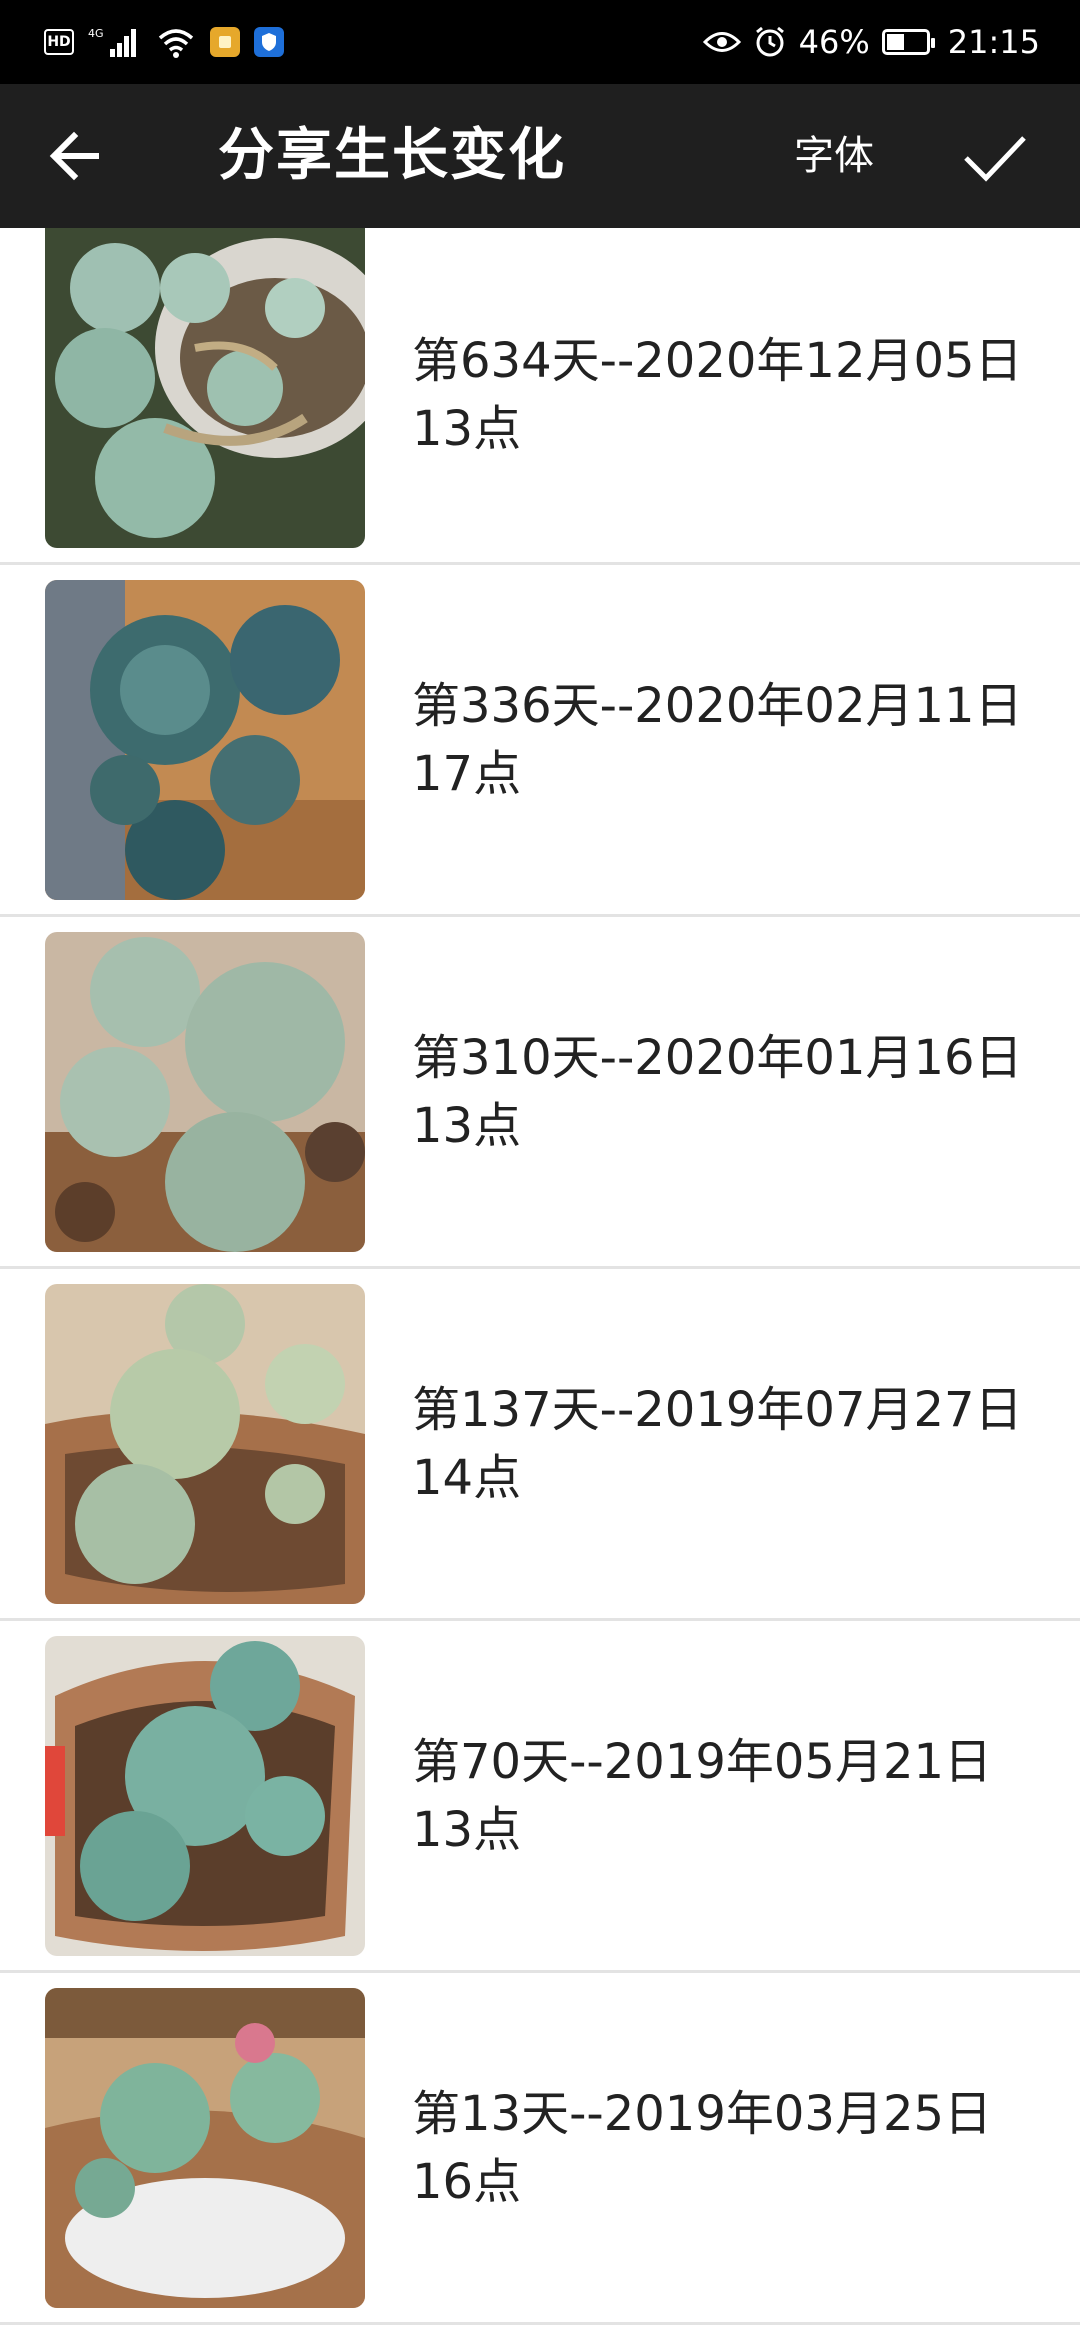 The height and width of the screenshot is (2325, 1080). Describe the element at coordinates (726, 739) in the screenshot. I see `record-caption: 第336天--2020年02月11日 17点` at that location.